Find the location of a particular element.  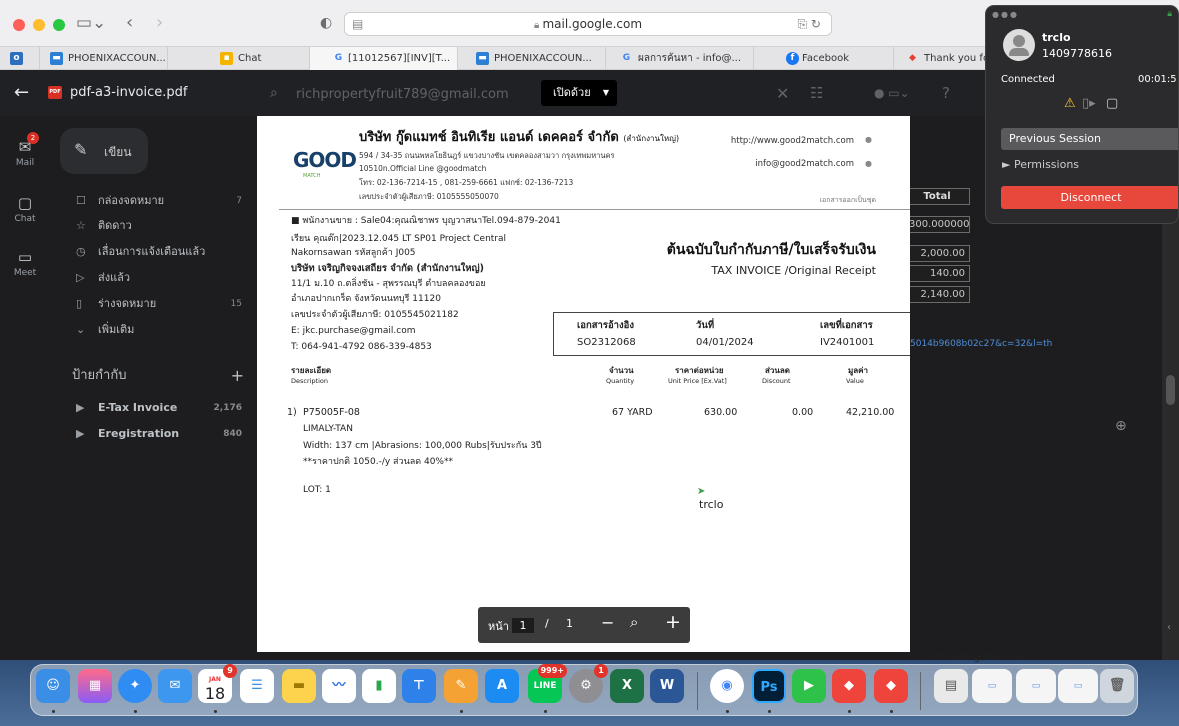

warning-icon: ⚠ is located at coordinates (1070, 103).